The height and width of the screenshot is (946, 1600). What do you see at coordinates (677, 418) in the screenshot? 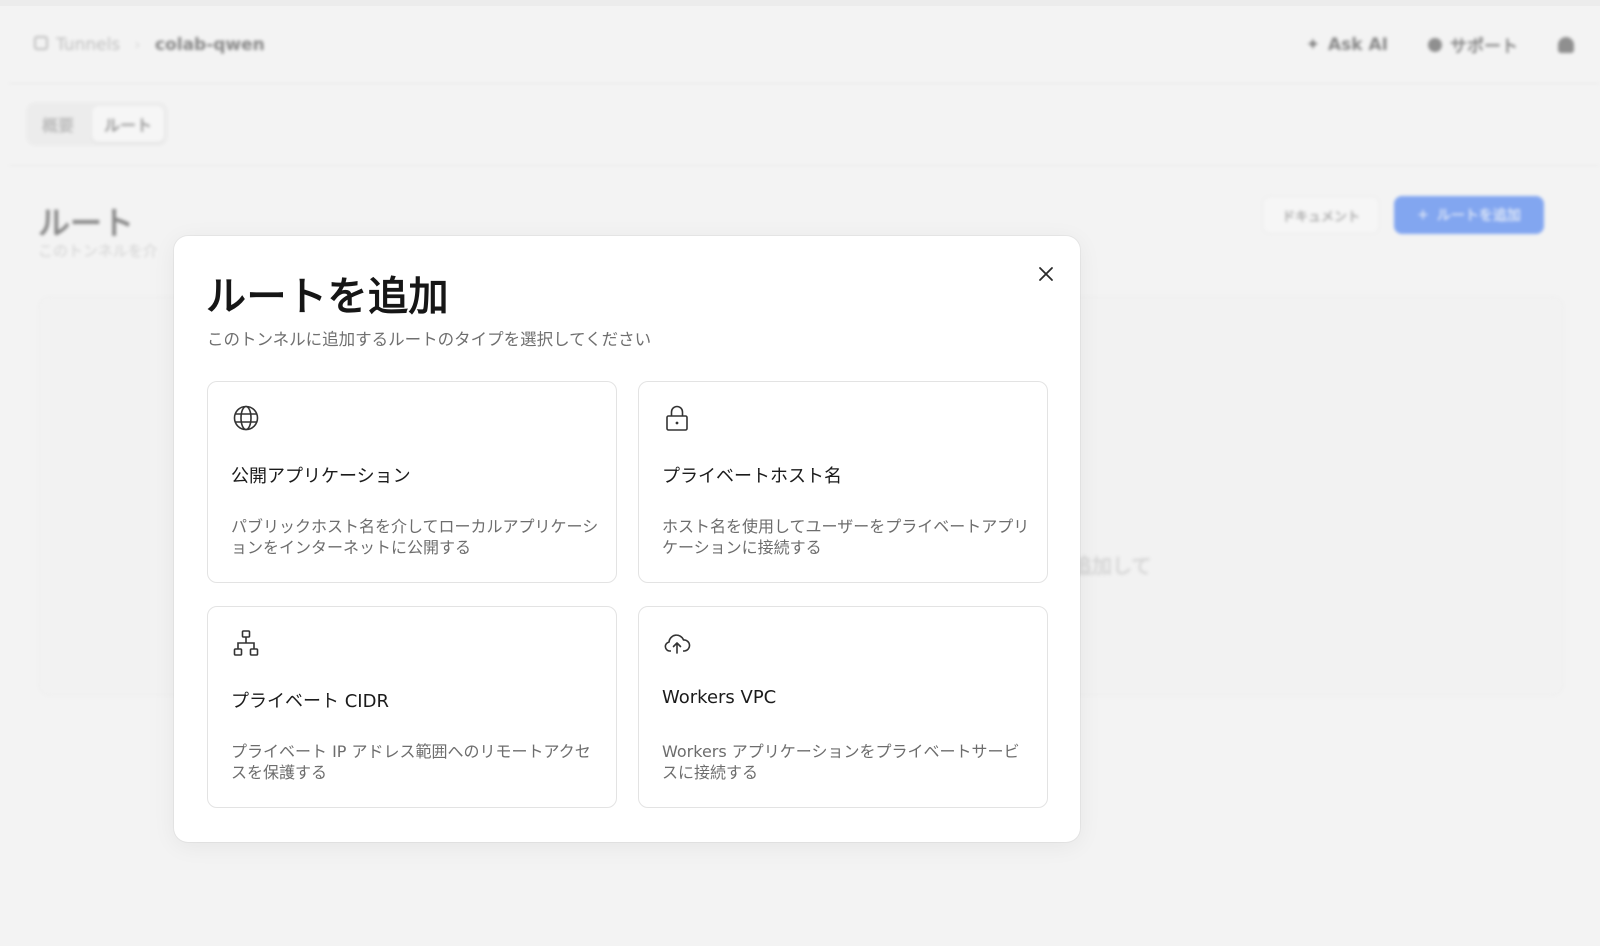
I see `lock-icon` at bounding box center [677, 418].